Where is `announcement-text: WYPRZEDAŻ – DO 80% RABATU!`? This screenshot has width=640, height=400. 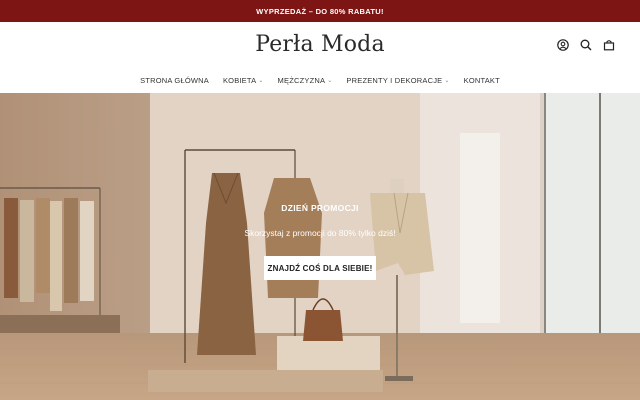
announcement-text: WYPRZEDAŻ – DO 80% RABATU! is located at coordinates (320, 11).